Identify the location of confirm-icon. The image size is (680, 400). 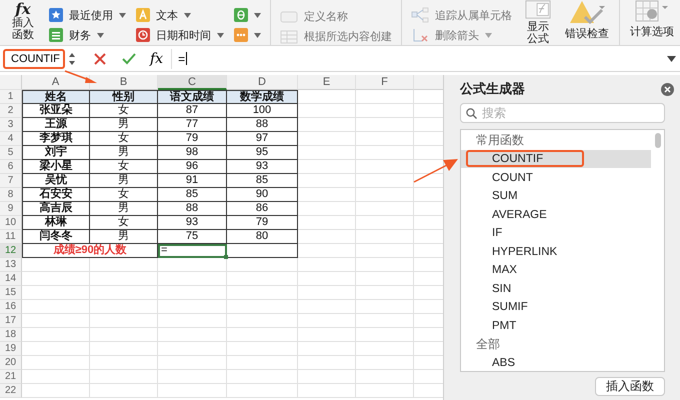
(129, 58).